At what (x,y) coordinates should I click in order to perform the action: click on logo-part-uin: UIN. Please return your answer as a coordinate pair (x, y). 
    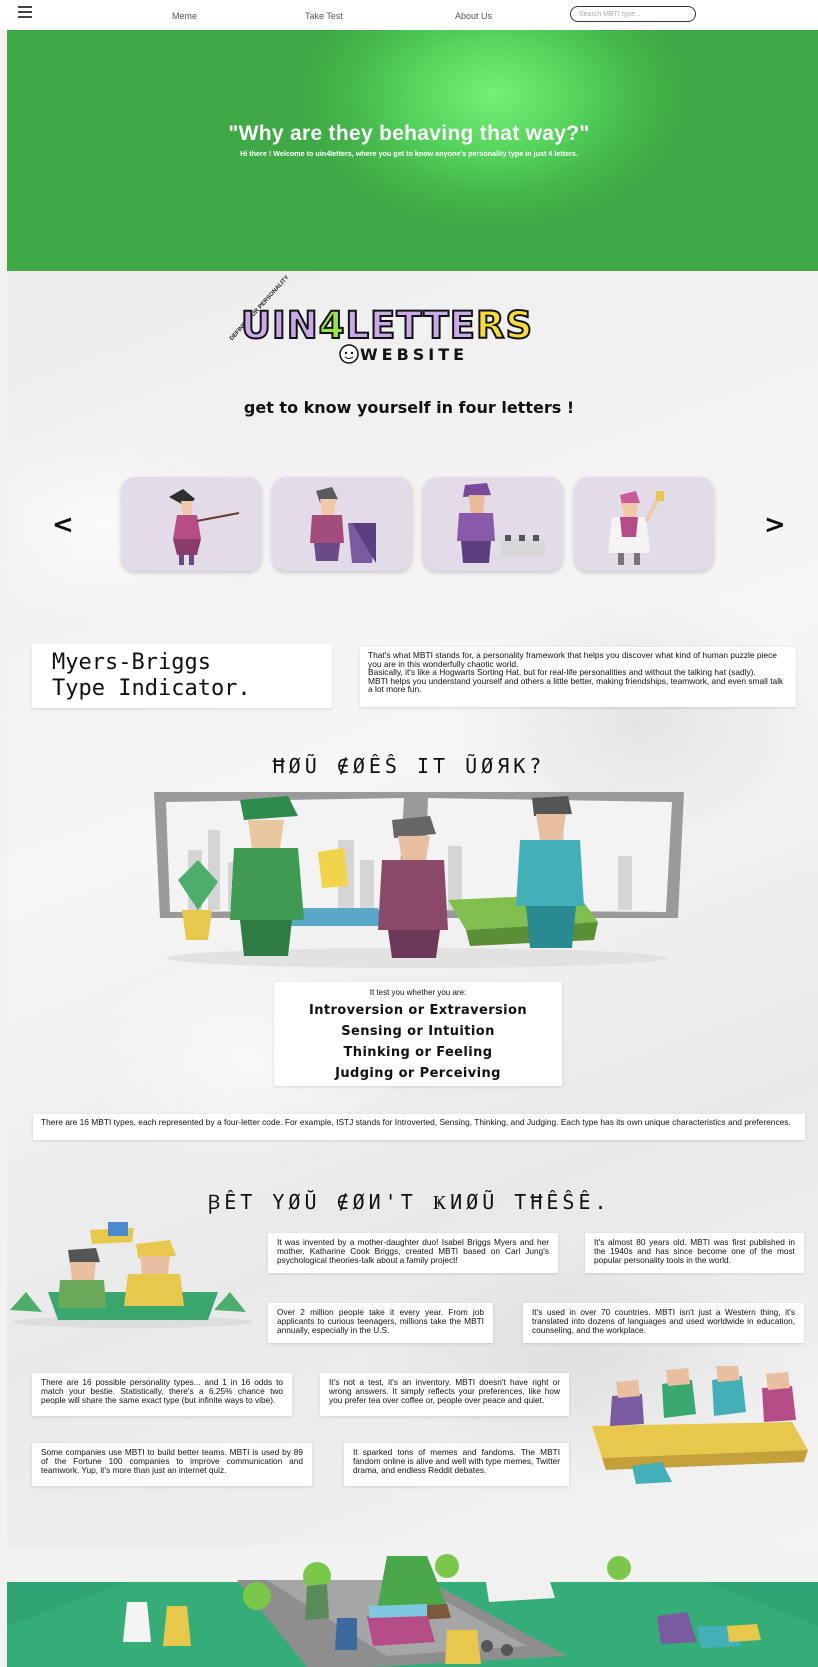
    Looking at the image, I should click on (279, 325).